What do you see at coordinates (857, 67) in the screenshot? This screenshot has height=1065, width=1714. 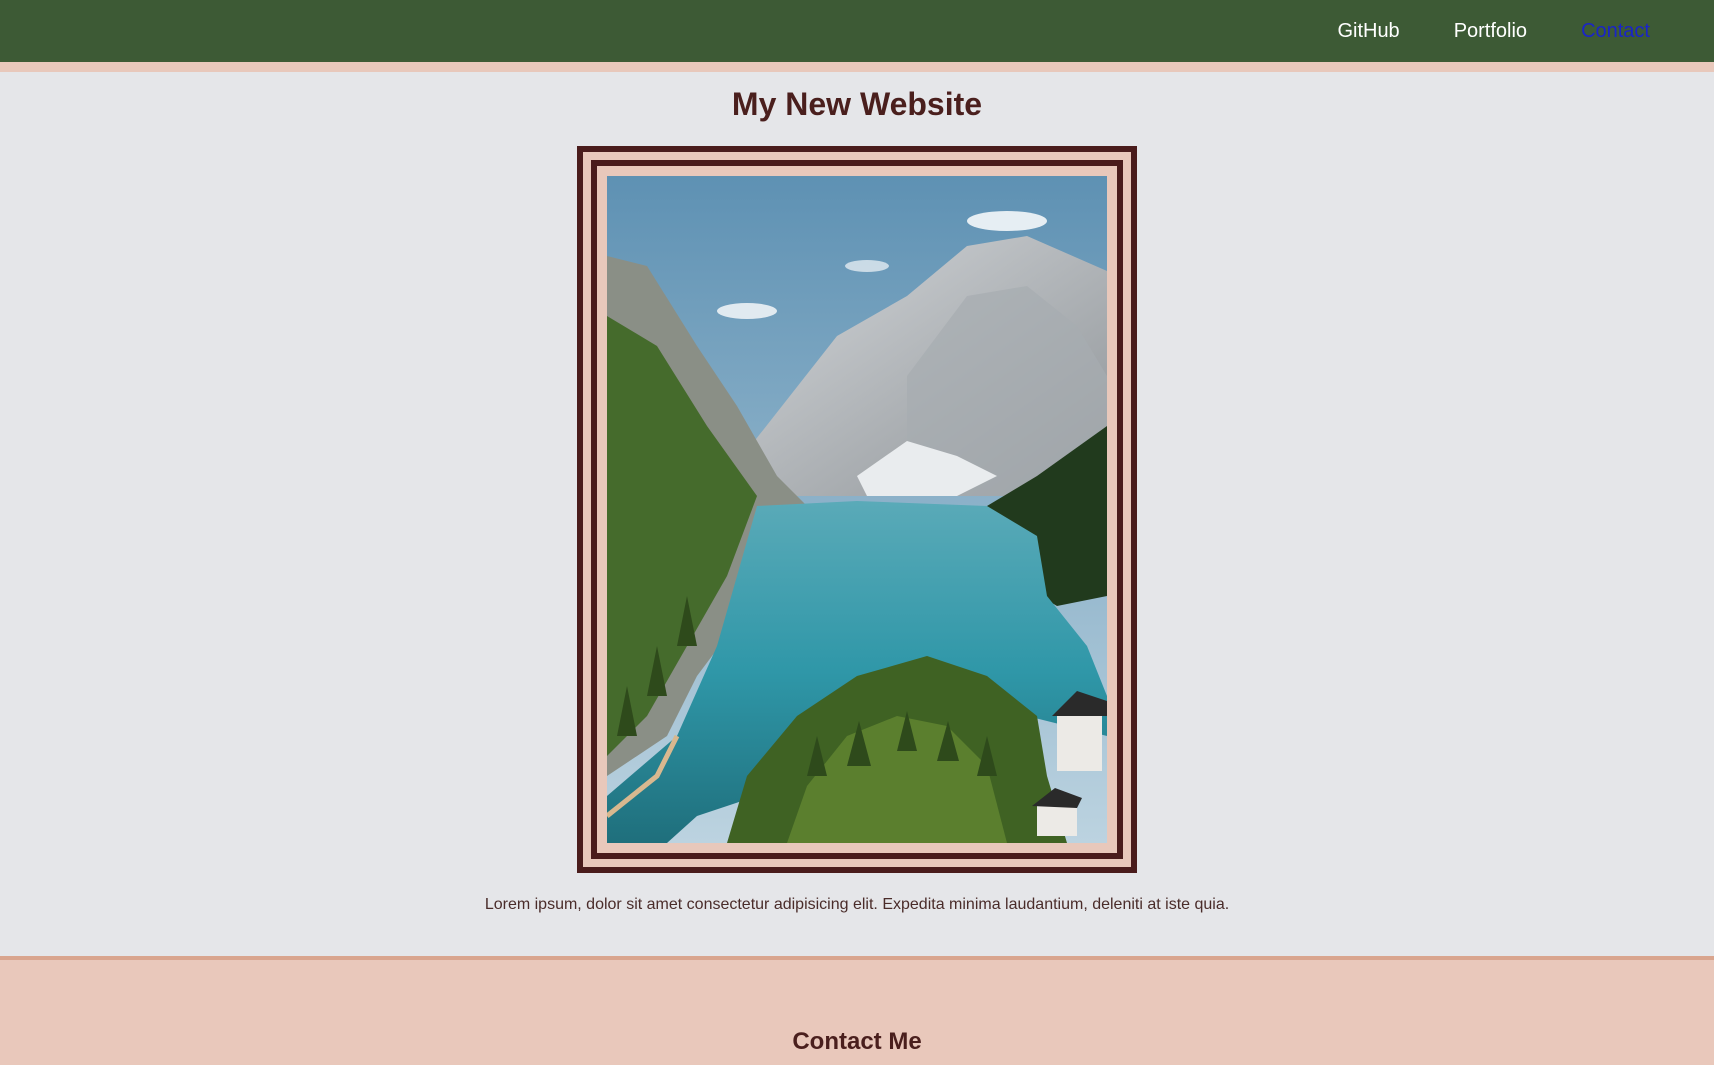 I see `nav-accent-strip` at bounding box center [857, 67].